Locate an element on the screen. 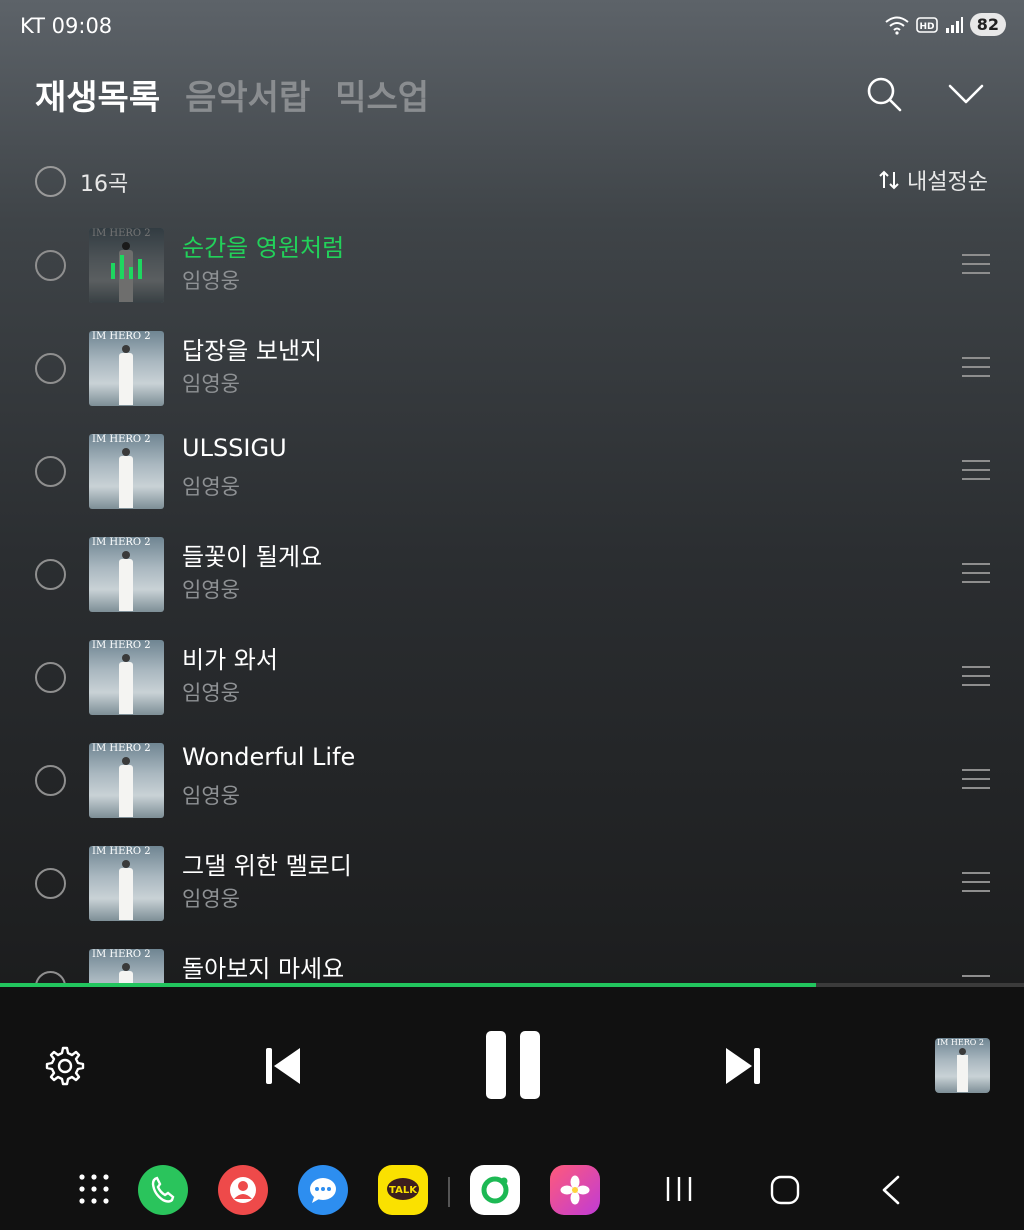  sort-icon is located at coordinates (889, 180).